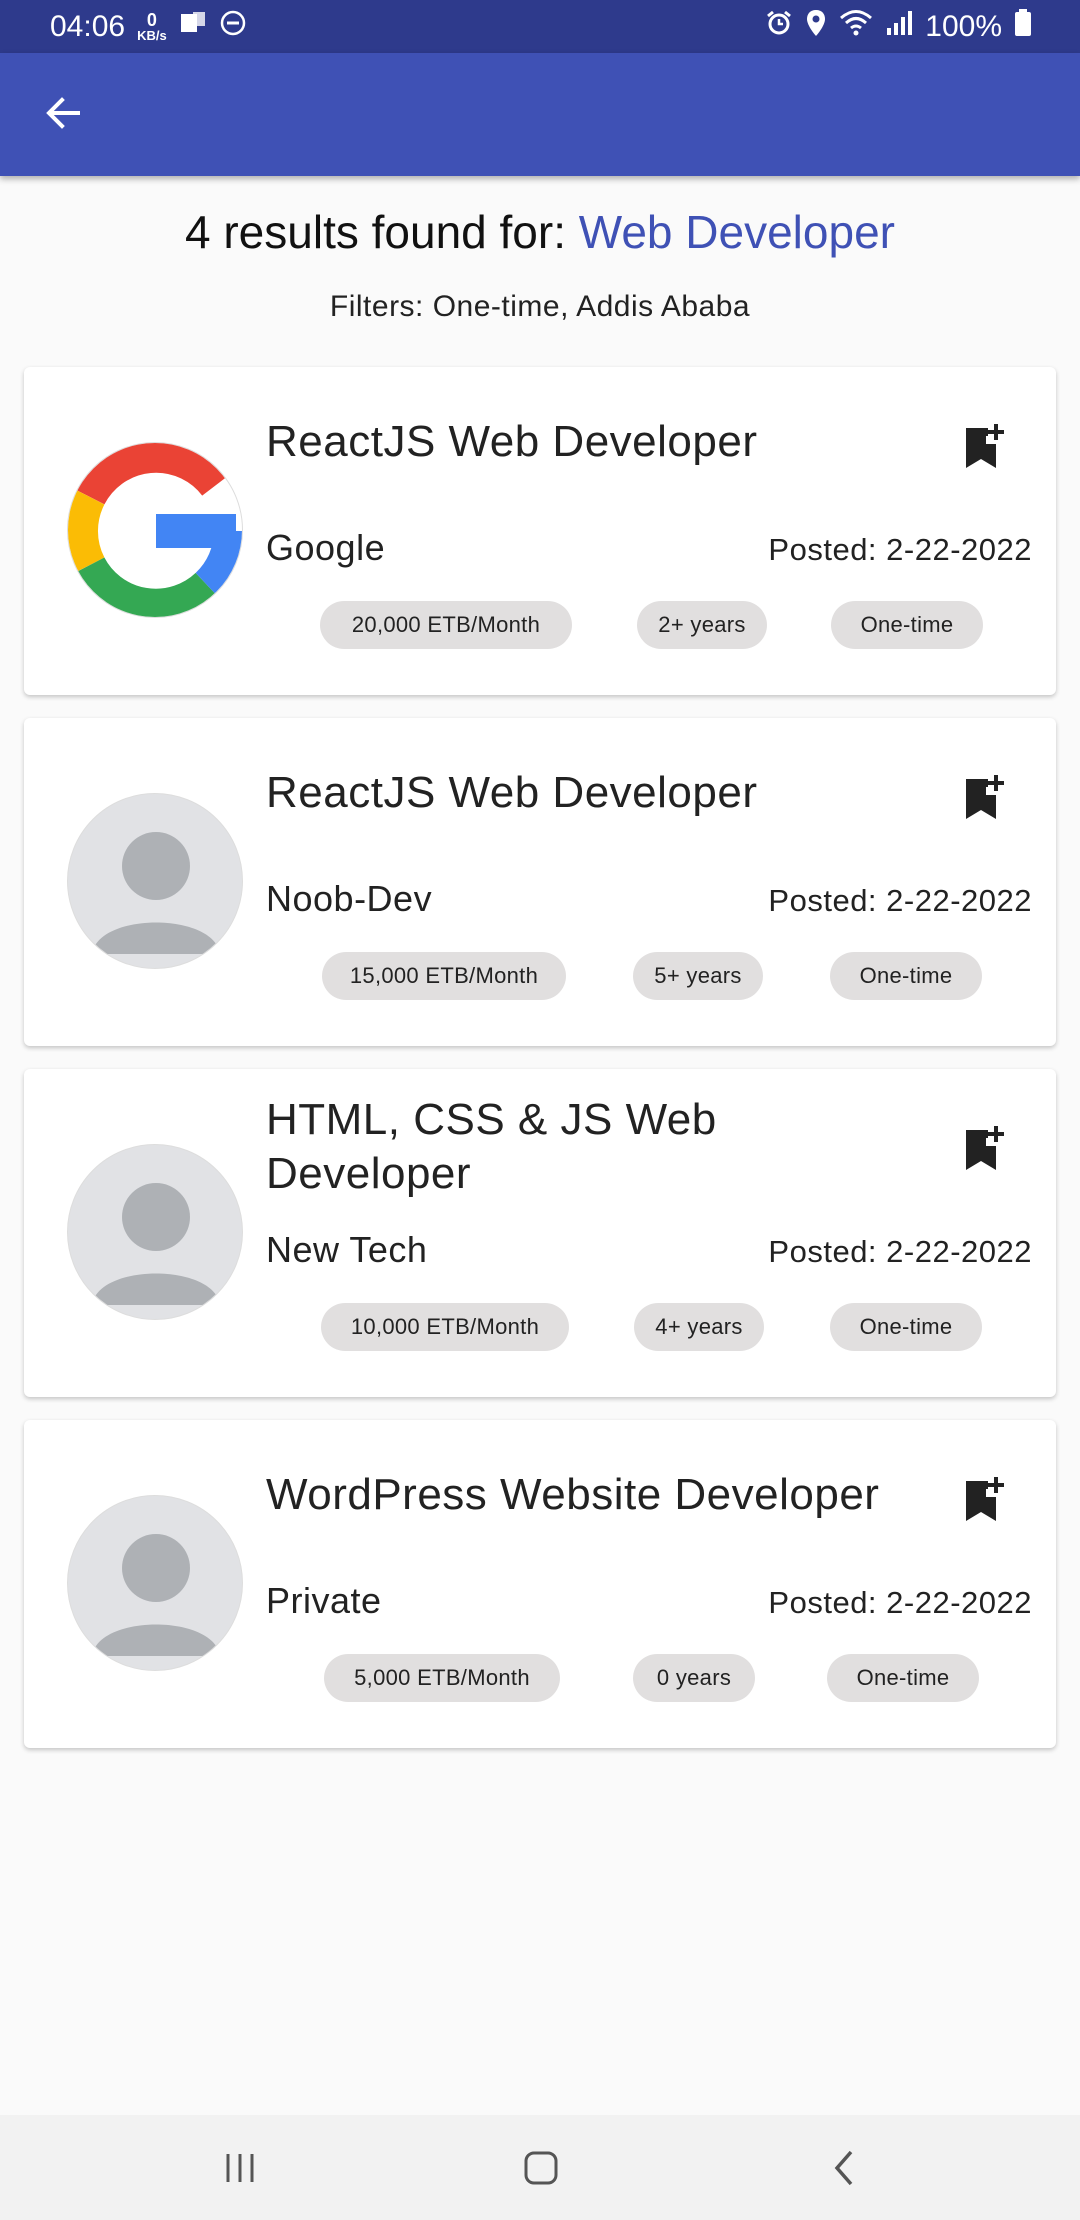 The image size is (1080, 2220). What do you see at coordinates (445, 1327) in the screenshot?
I see `salary-chip: 10,000 ETB/Month` at bounding box center [445, 1327].